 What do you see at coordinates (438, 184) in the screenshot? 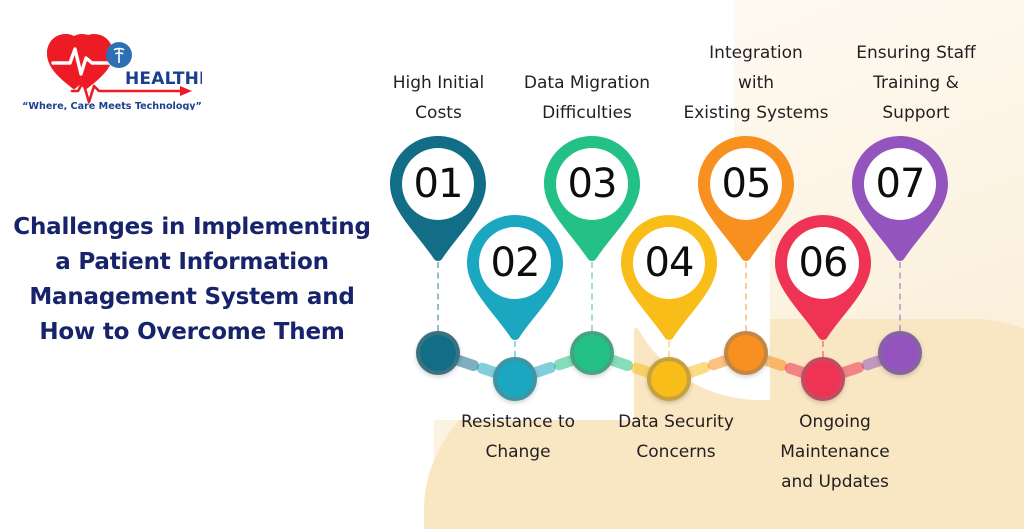
I see `pin-number: 01` at bounding box center [438, 184].